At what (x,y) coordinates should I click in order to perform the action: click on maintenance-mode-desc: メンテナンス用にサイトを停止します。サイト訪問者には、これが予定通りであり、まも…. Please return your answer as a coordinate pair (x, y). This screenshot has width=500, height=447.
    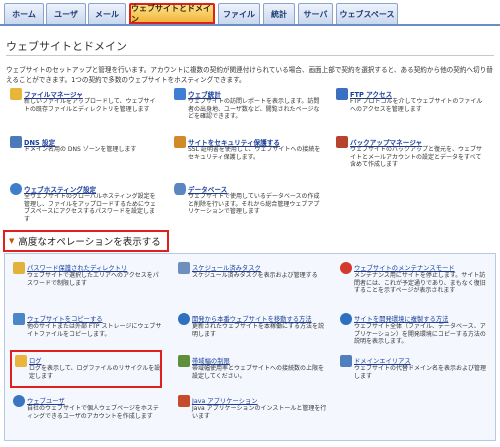
    Looking at the image, I should click on (420, 283).